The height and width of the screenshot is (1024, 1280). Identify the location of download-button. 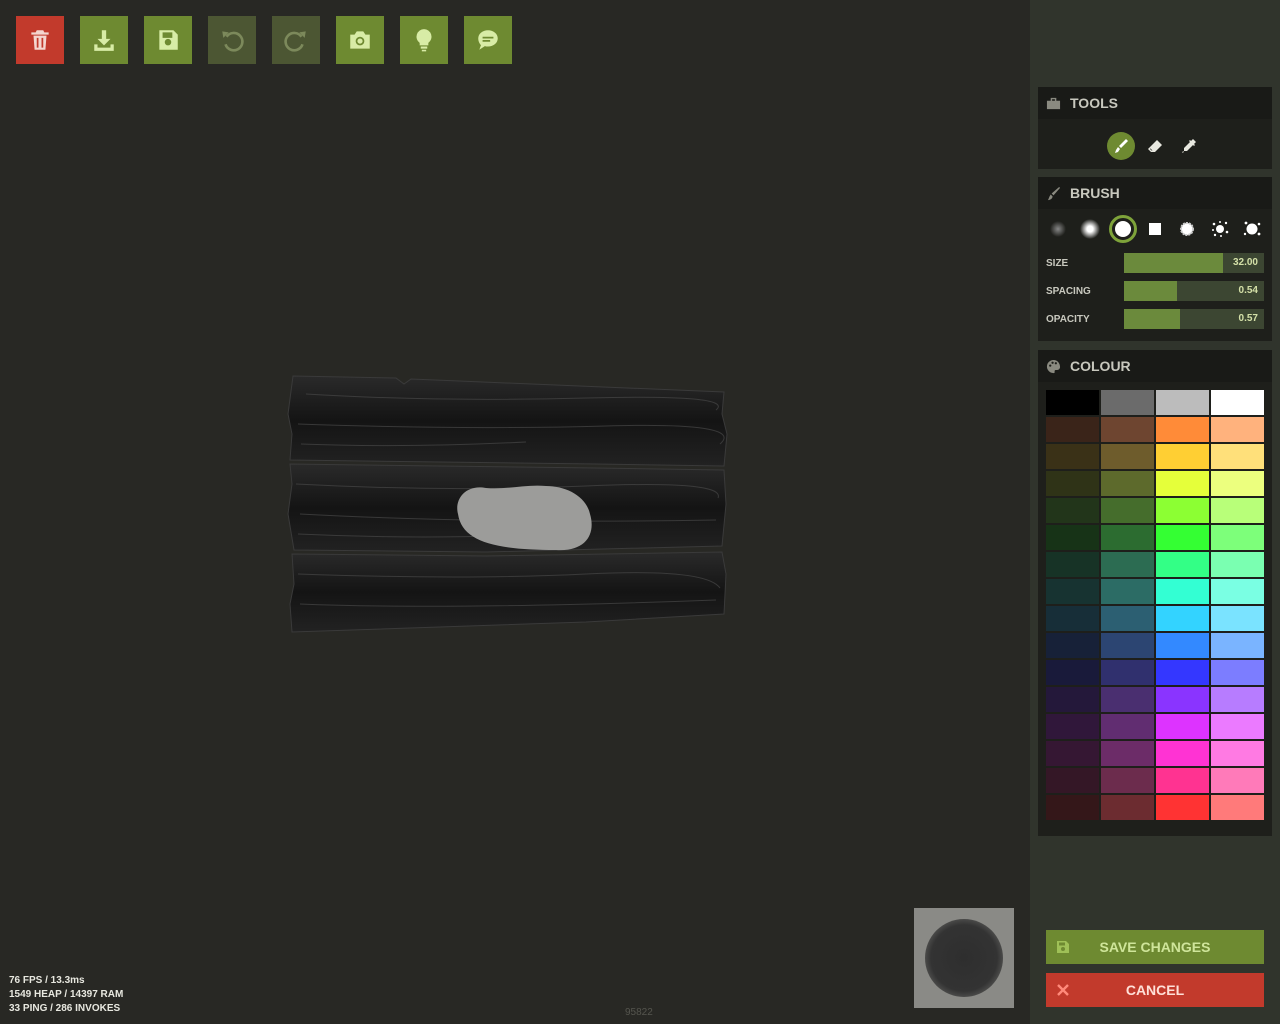
(104, 40).